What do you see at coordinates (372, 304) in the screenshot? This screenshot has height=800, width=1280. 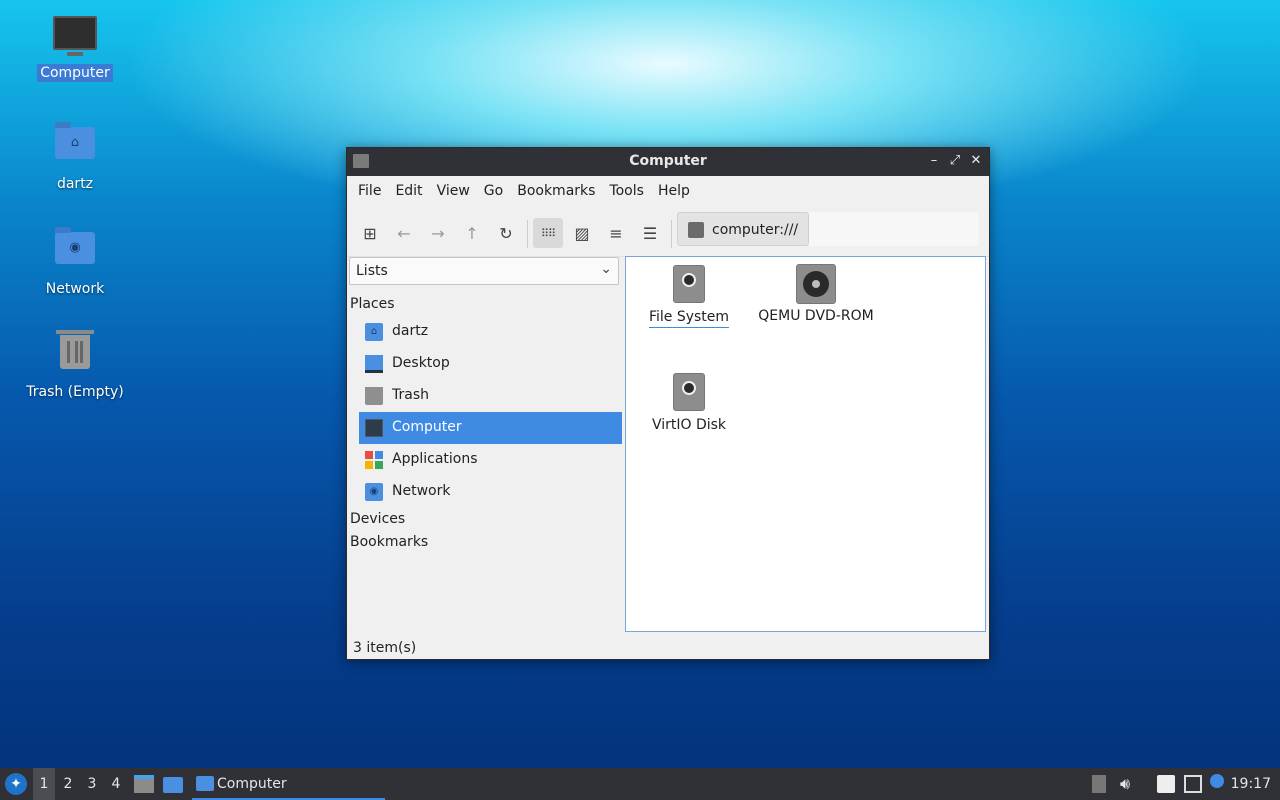 I see `section-places: Places` at bounding box center [372, 304].